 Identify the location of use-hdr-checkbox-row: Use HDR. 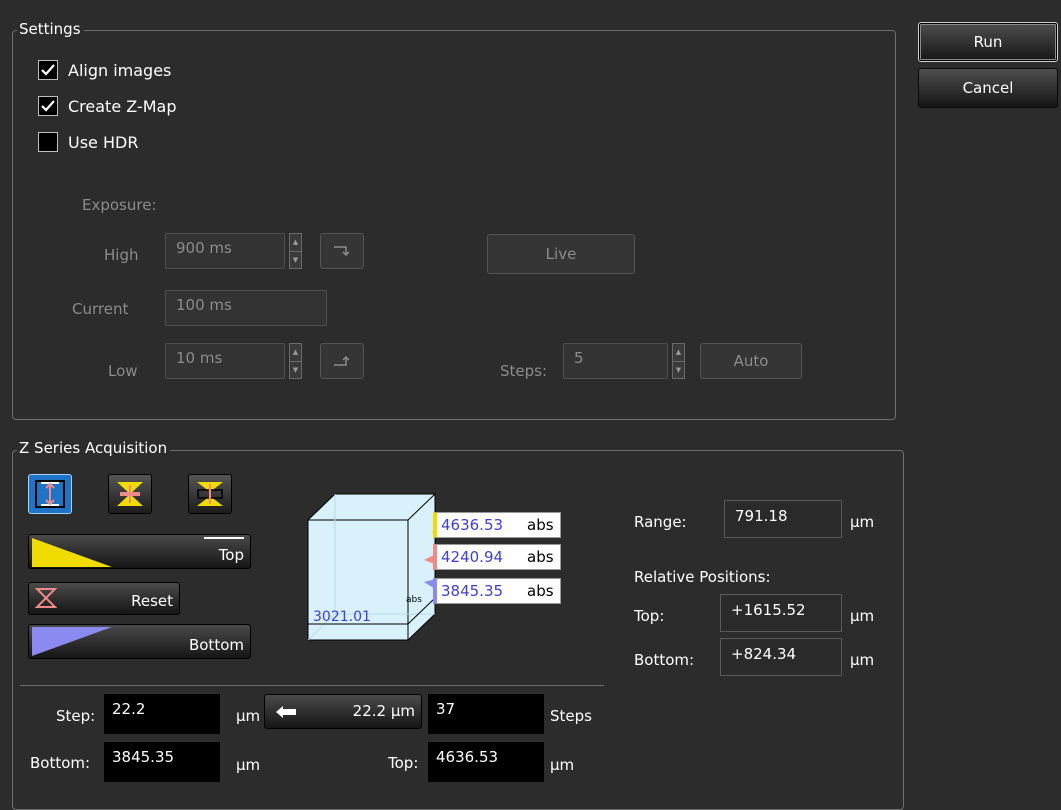
(88, 142).